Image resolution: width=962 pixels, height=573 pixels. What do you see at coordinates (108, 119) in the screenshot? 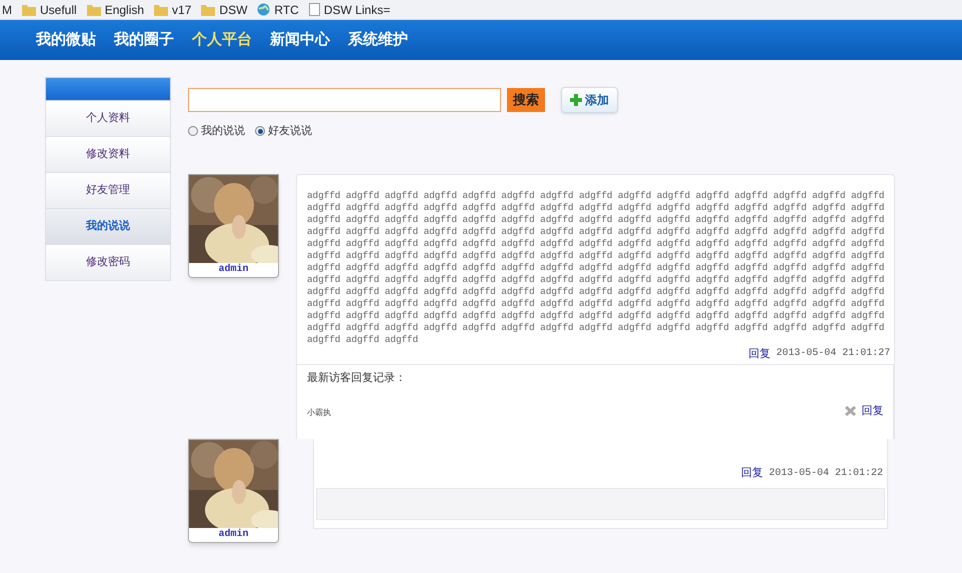
I see `sidebar-item: 个人资料` at bounding box center [108, 119].